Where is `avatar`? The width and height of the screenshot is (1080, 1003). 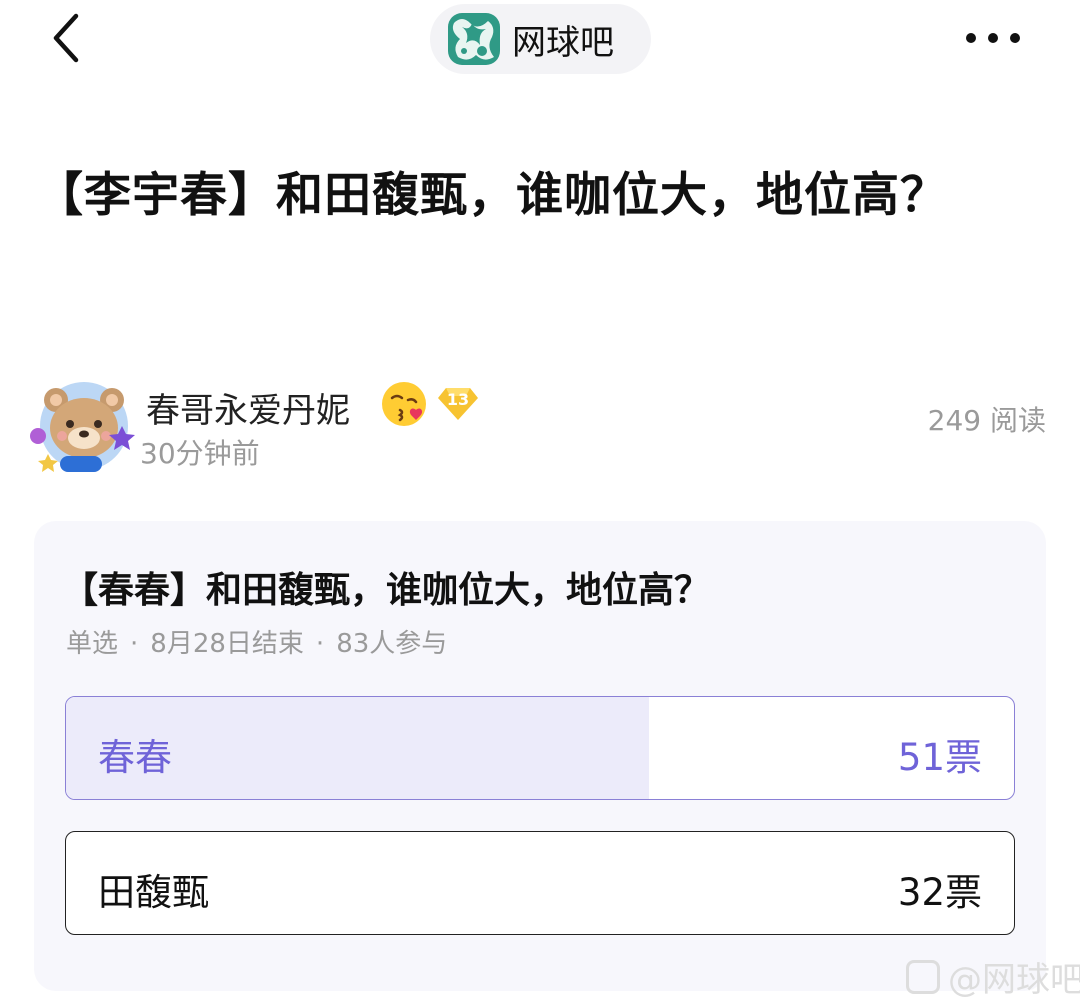
avatar is located at coordinates (81, 426).